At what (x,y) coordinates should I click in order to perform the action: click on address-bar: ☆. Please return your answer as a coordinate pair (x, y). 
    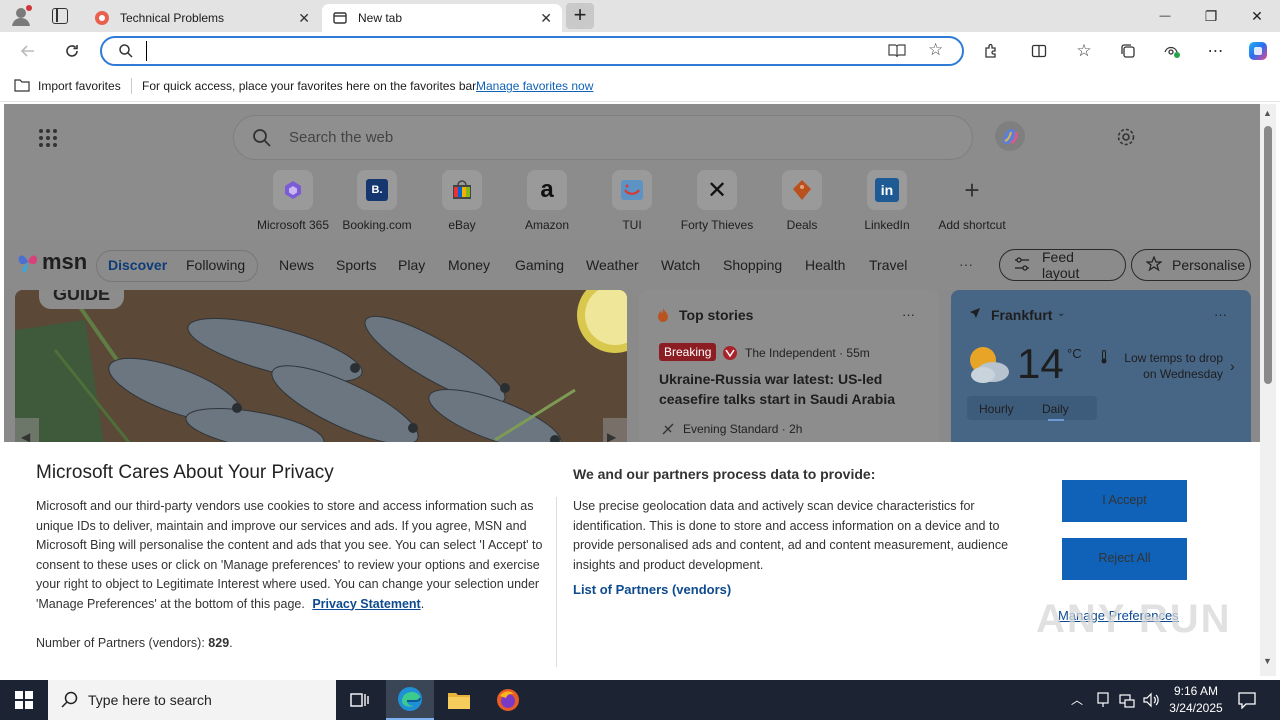
    Looking at the image, I should click on (532, 51).